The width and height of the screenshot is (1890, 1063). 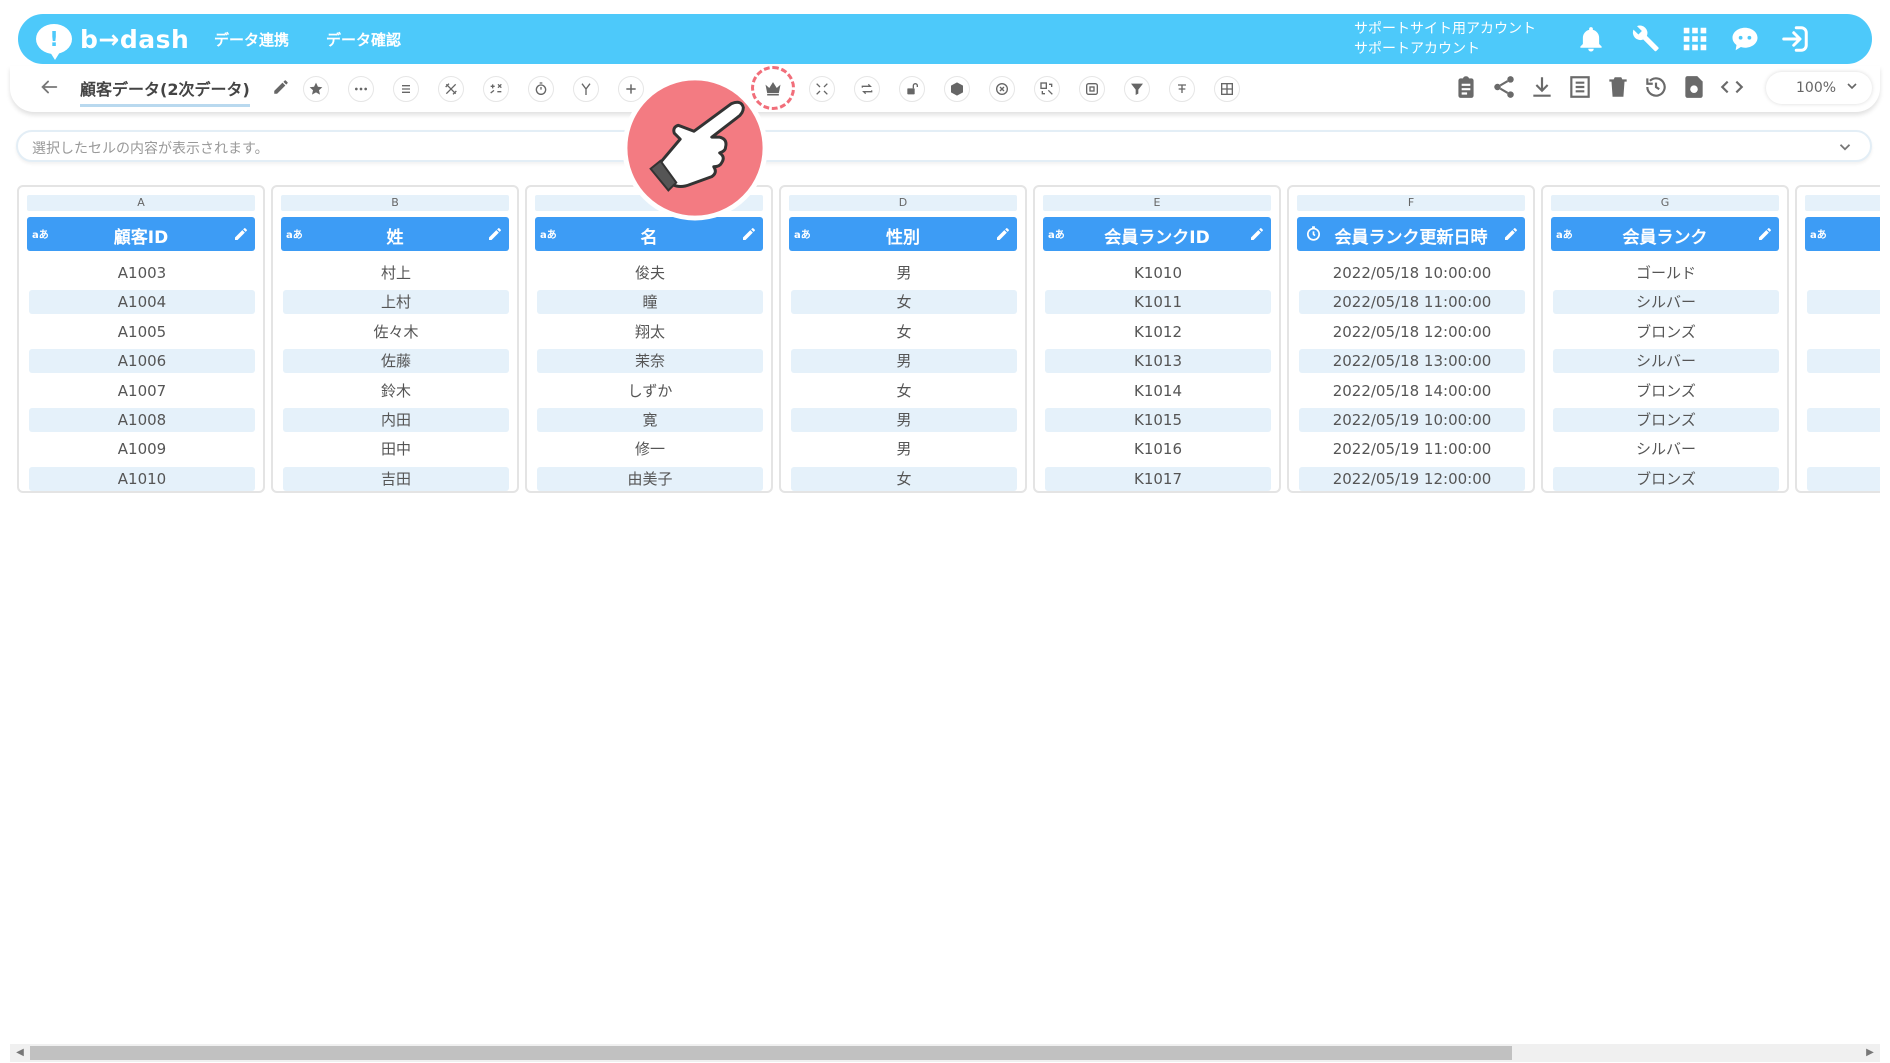 What do you see at coordinates (396, 420) in the screenshot?
I see `table-cell: 内田` at bounding box center [396, 420].